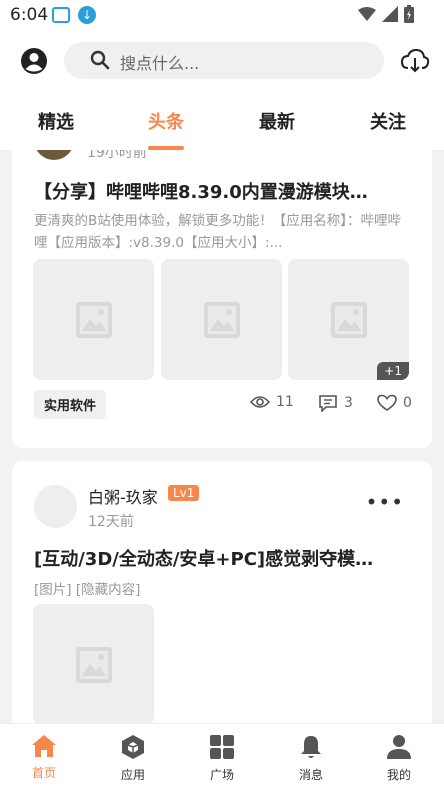  I want to click on bell-icon, so click(311, 747).